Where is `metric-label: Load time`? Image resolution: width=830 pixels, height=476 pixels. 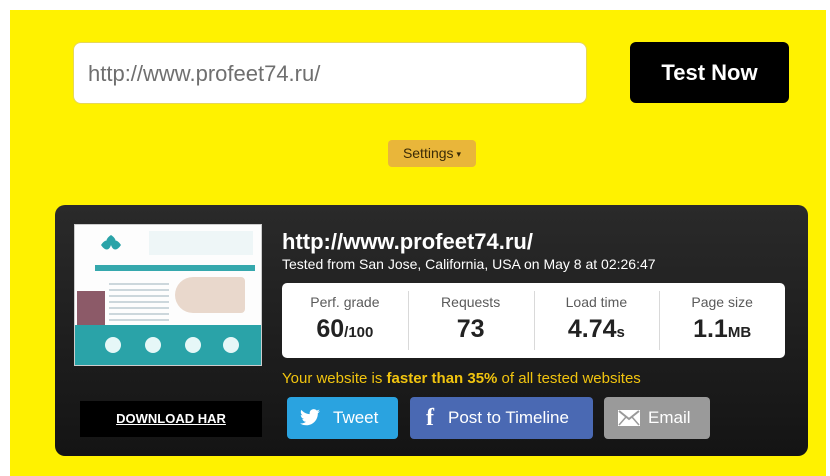 metric-label: Load time is located at coordinates (596, 302).